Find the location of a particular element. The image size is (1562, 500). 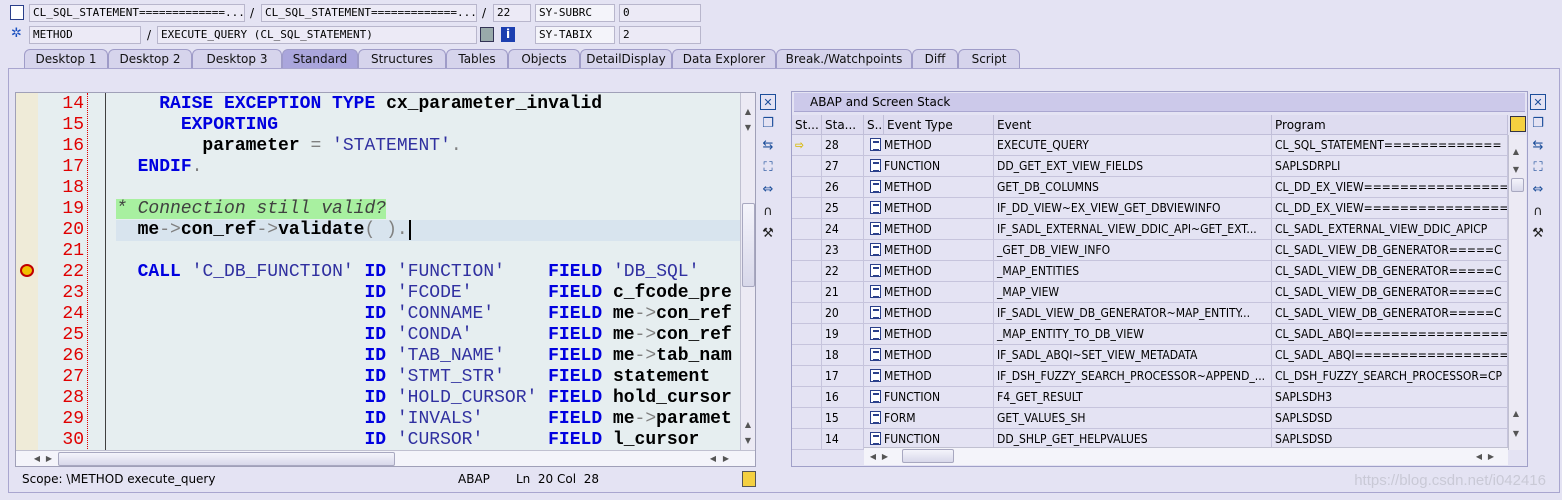

column-header: S.. is located at coordinates (874, 125).